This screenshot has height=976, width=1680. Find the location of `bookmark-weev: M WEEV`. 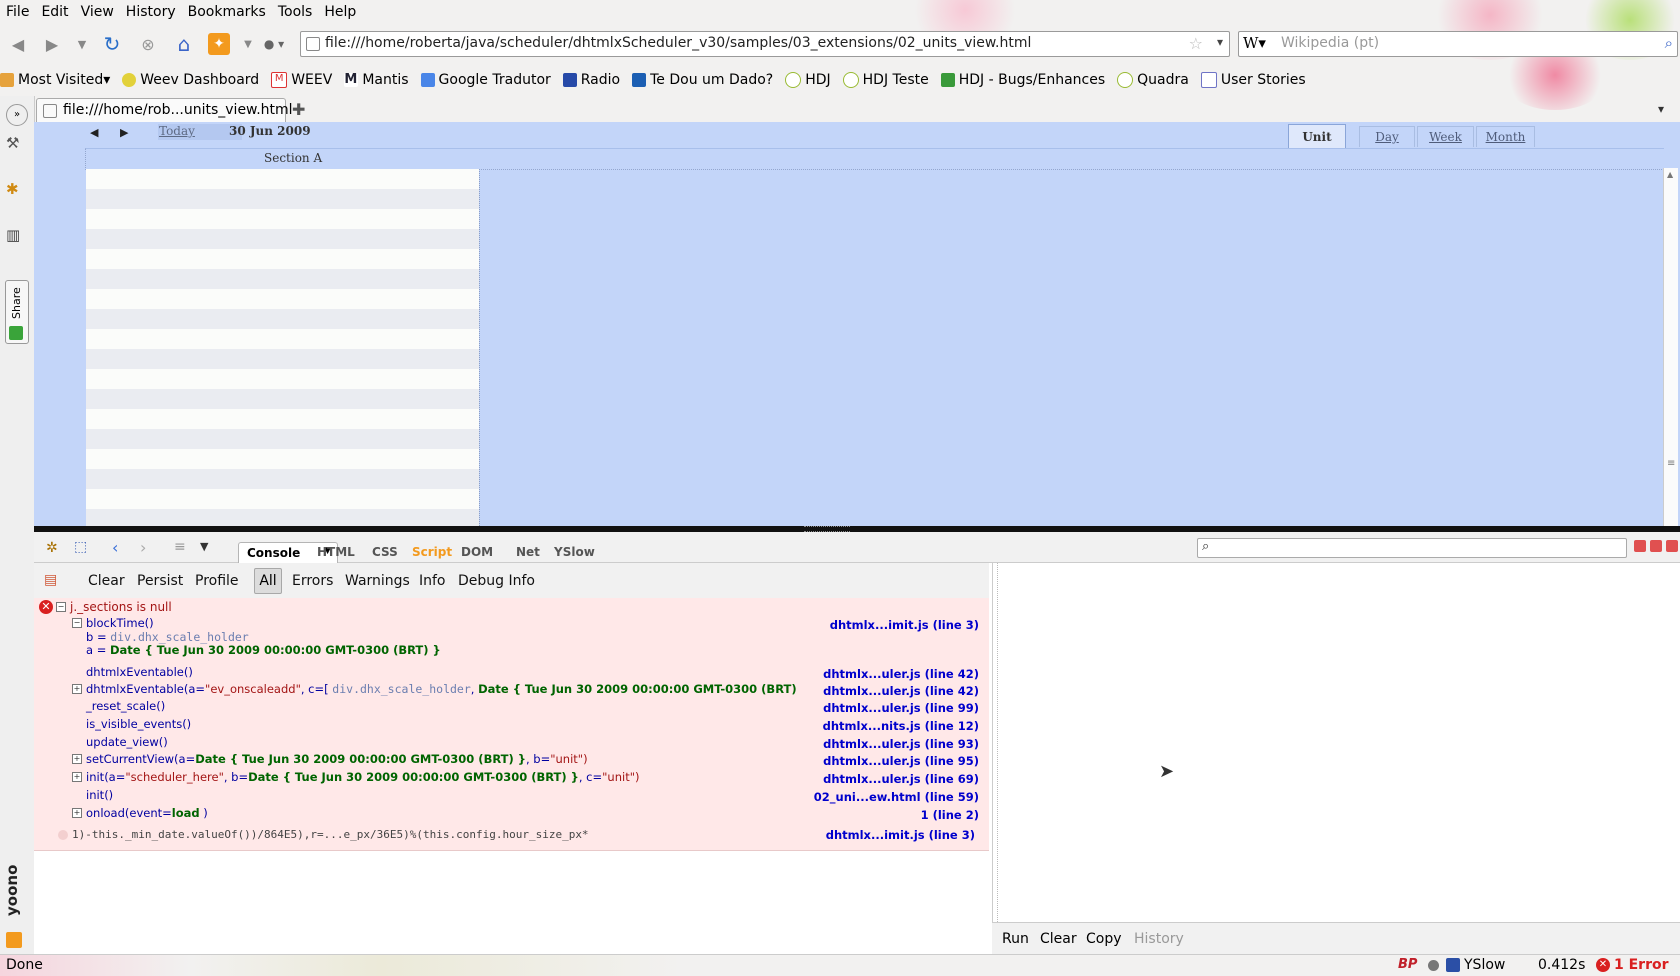

bookmark-weev: M WEEV is located at coordinates (301, 80).